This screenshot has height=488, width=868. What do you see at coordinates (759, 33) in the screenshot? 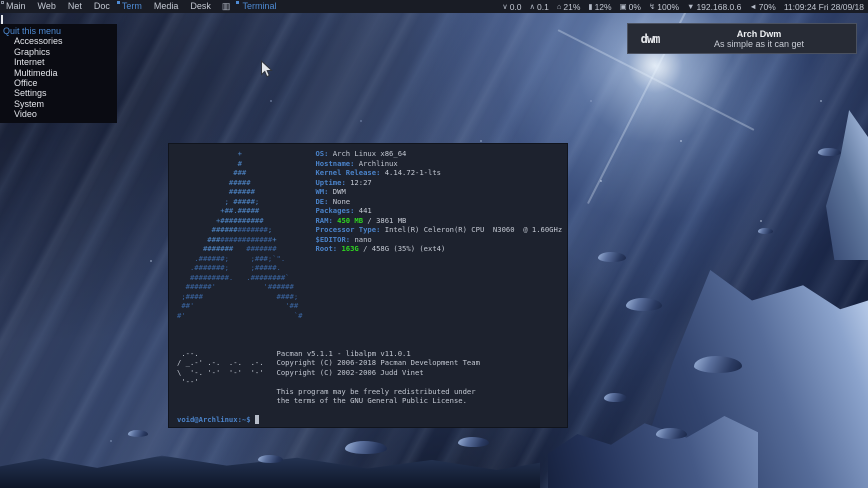
I see `notification-title: Arch Dwm` at bounding box center [759, 33].